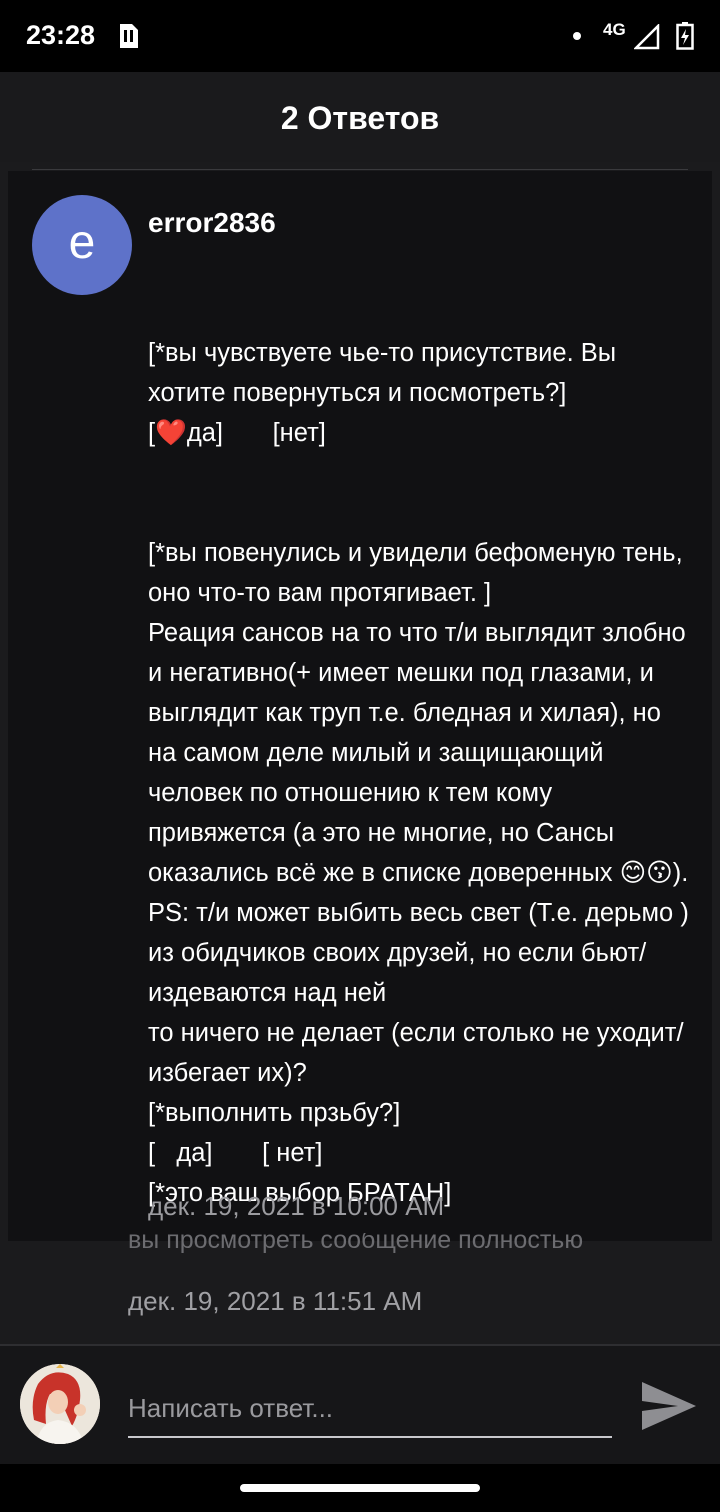  I want to click on comment-line: [*выполнить прзьбу?], so click(274, 1113).